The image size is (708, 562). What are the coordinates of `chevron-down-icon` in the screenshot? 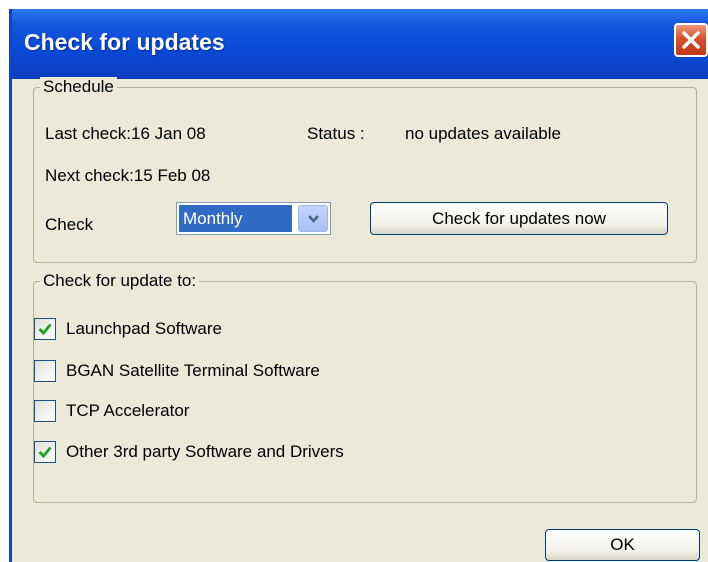 It's located at (313, 219).